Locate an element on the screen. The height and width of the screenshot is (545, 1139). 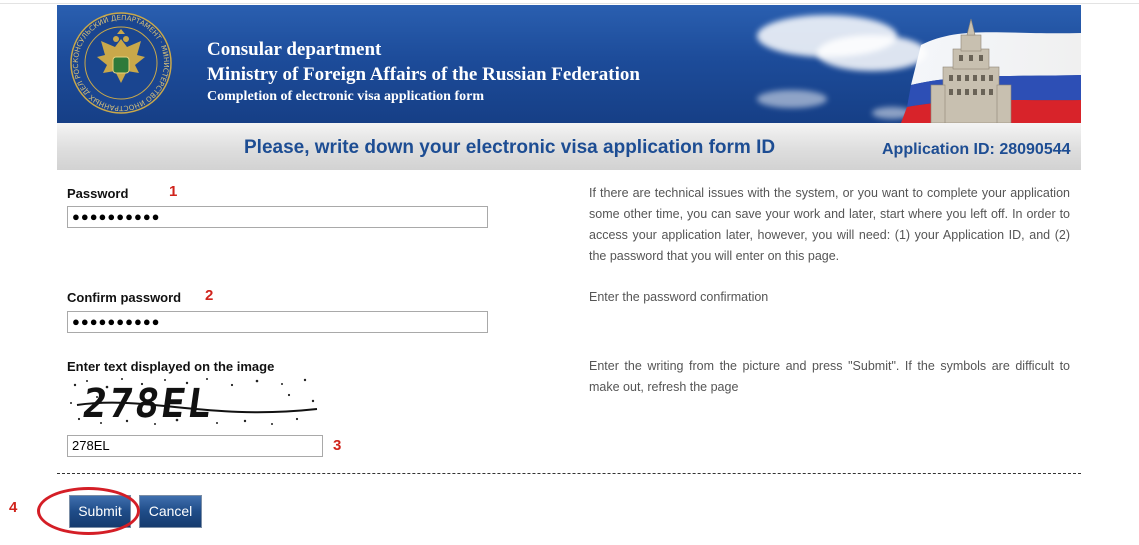
confirm-password-label: Confirm password is located at coordinates (124, 297).